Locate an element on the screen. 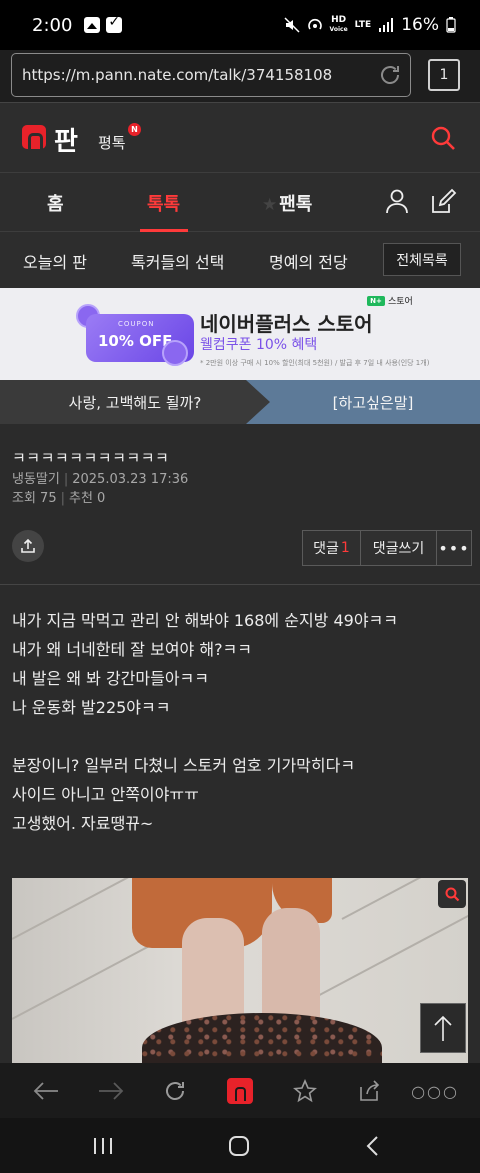 Image resolution: width=480 pixels, height=1173 pixels. status-time: 2:00 is located at coordinates (52, 25).